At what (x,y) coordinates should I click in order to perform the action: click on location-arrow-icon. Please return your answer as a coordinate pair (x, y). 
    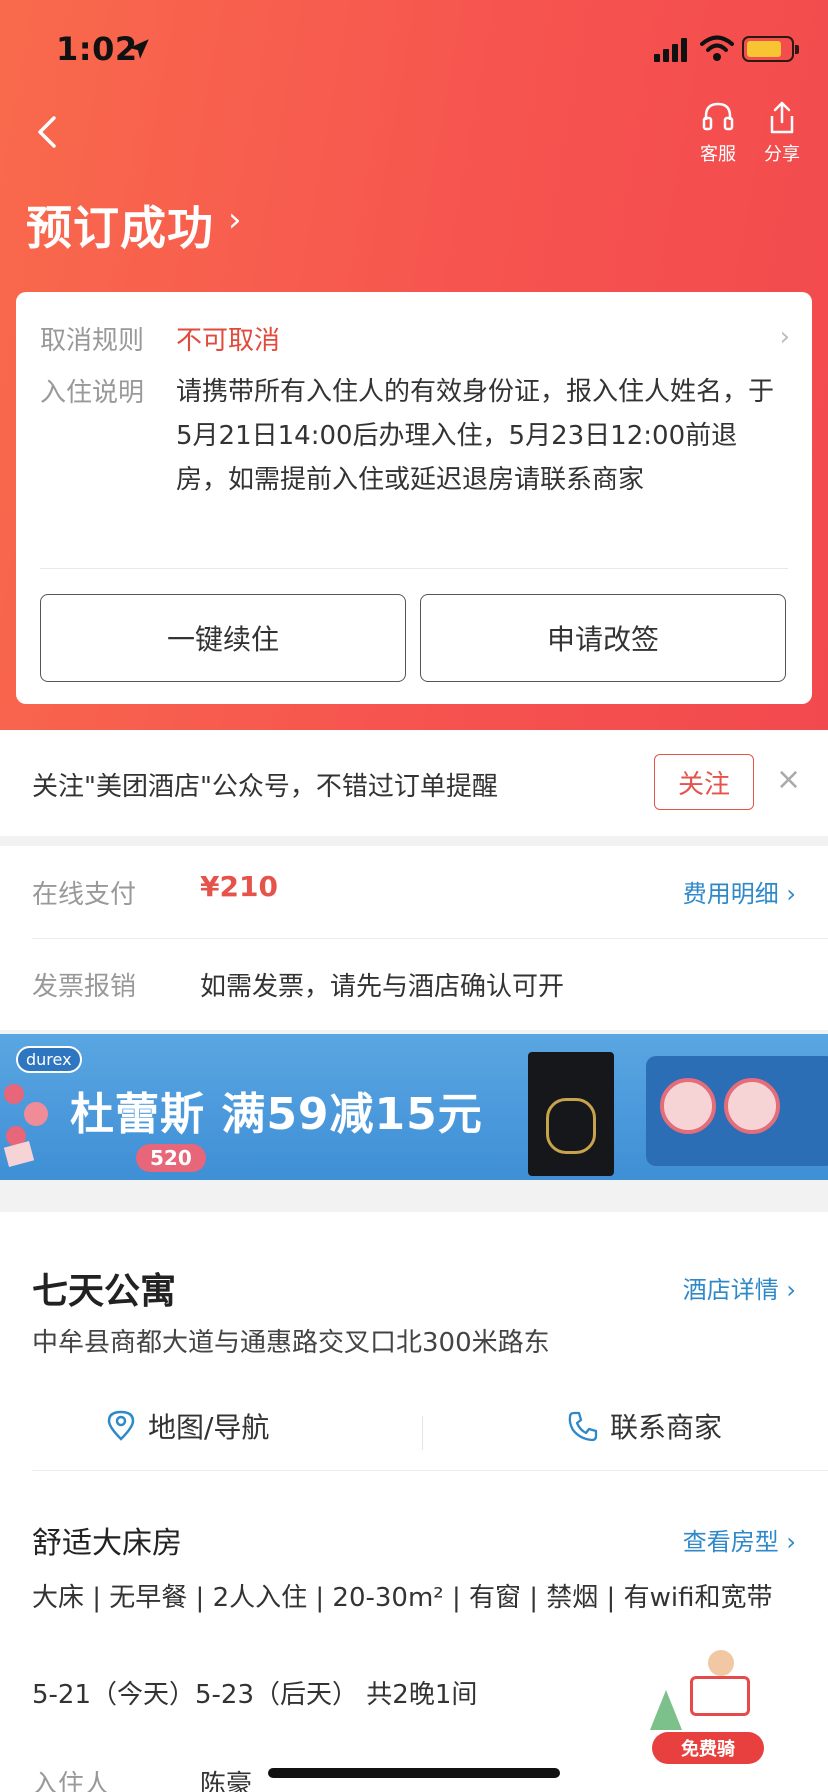
    Looking at the image, I should click on (139, 49).